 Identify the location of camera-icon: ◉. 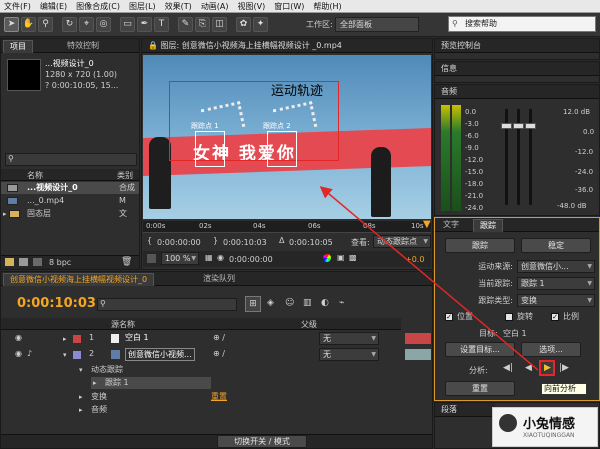
(220, 257).